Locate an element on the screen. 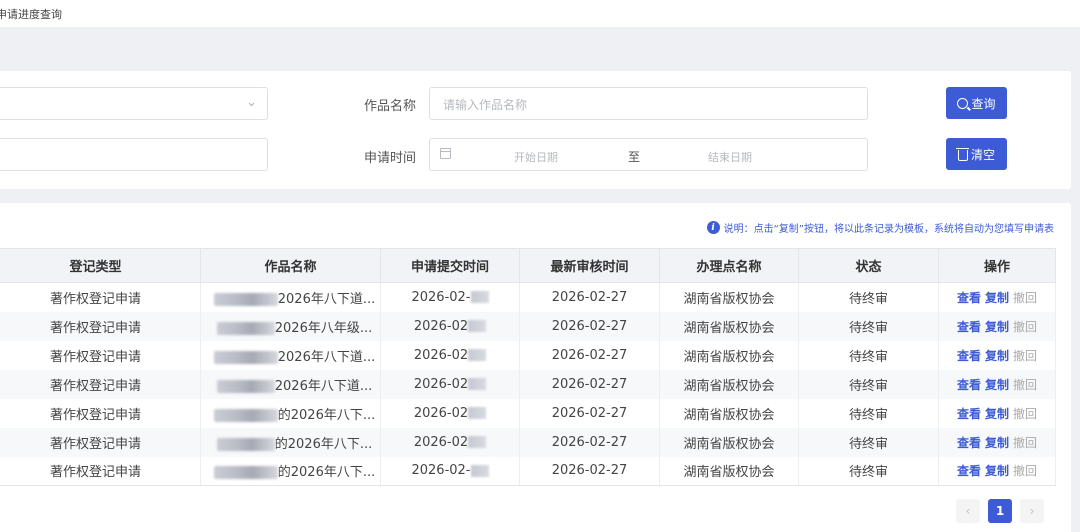  work-name-input: 请输入作品名称 is located at coordinates (648, 103).